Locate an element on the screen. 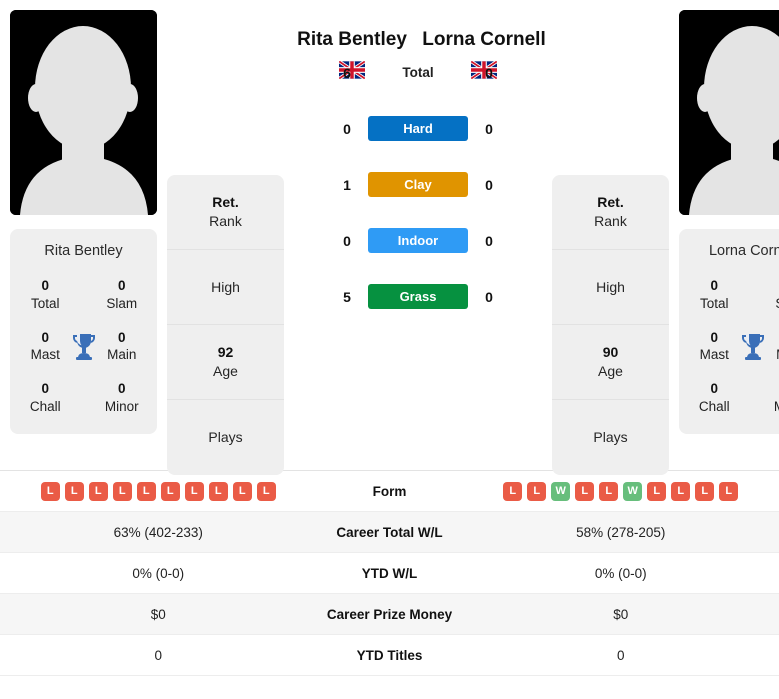 This screenshot has height=699, width=779. surface-badge-hard: Hard is located at coordinates (418, 129).